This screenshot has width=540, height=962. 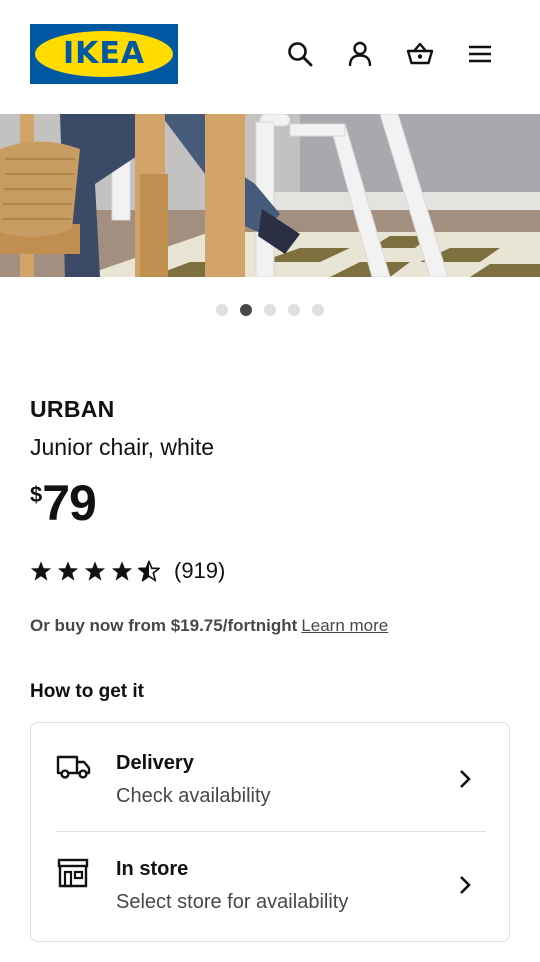 I want to click on star-half-icon, so click(x=149, y=571).